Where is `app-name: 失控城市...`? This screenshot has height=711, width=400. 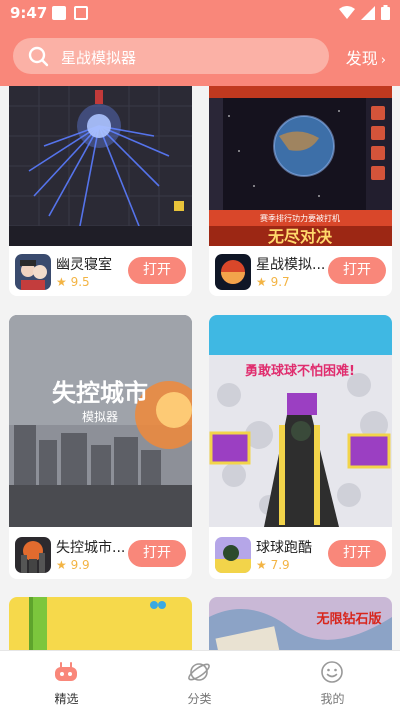 app-name: 失控城市... is located at coordinates (91, 548).